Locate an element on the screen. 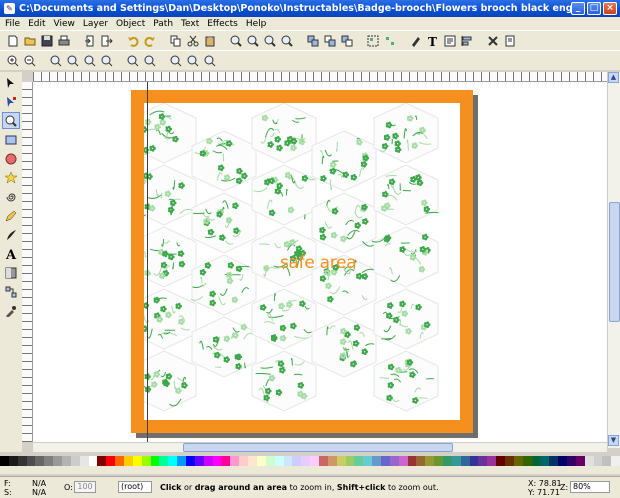  menu-file: File is located at coordinates (12, 24).